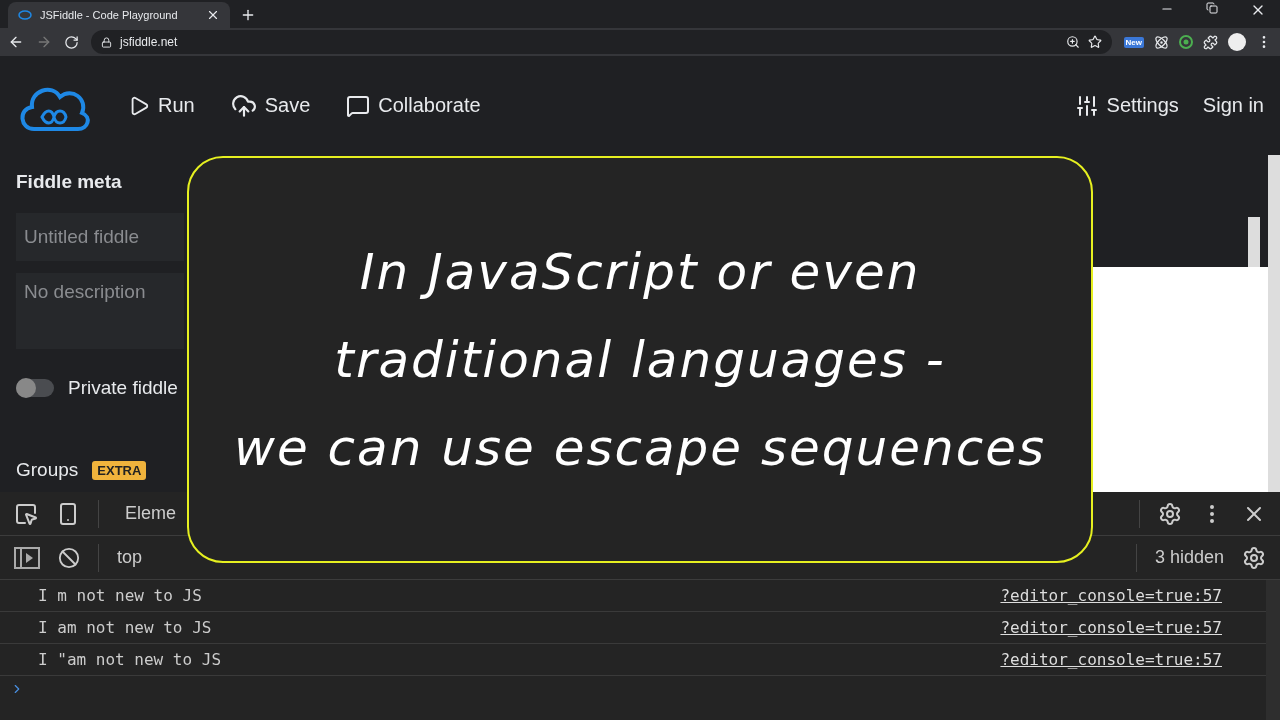 Image resolution: width=1280 pixels, height=720 pixels. I want to click on extension-badge: New, so click(1133, 42).